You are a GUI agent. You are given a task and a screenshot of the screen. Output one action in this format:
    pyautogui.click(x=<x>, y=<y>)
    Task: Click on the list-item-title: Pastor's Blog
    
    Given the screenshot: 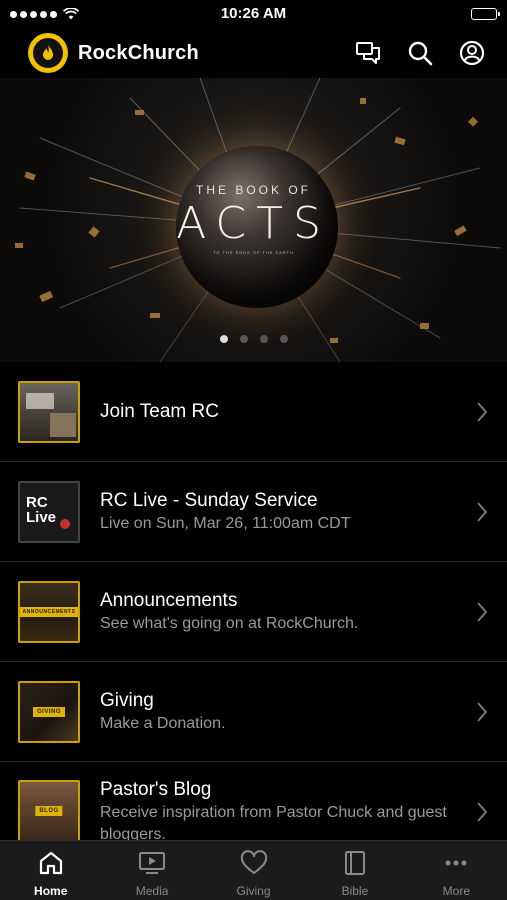 What is the action you would take?
    pyautogui.click(x=156, y=789)
    